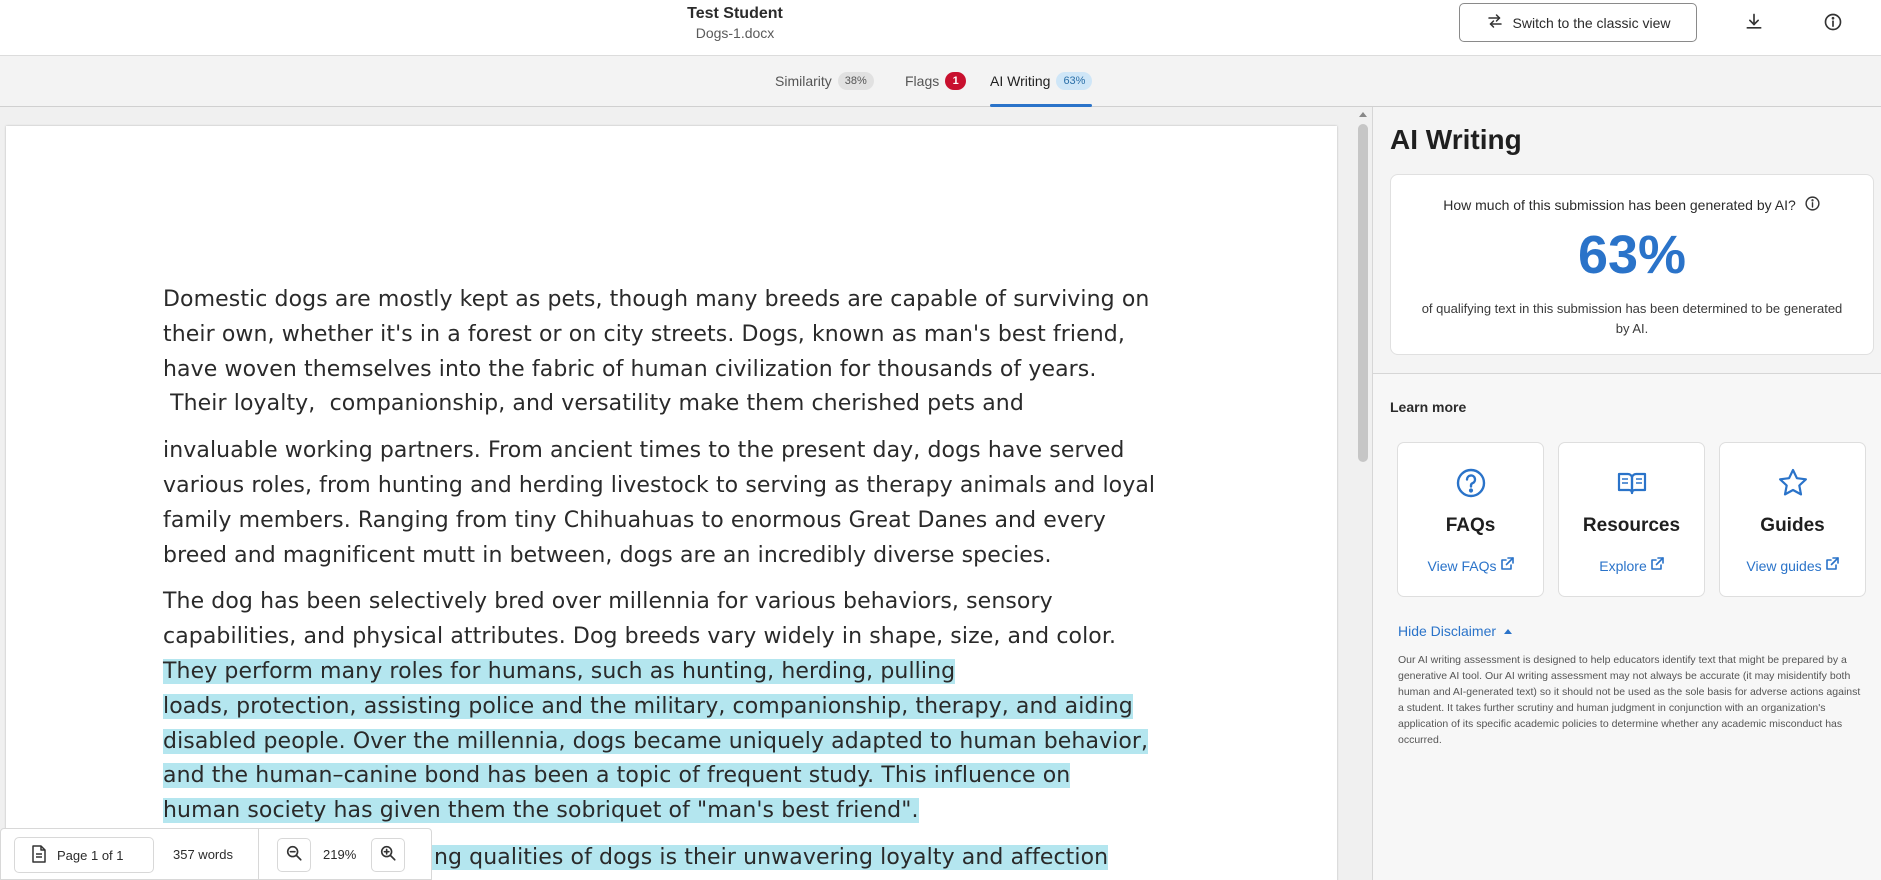  Describe the element at coordinates (1074, 81) in the screenshot. I see `ai-score-pill: 63%` at that location.